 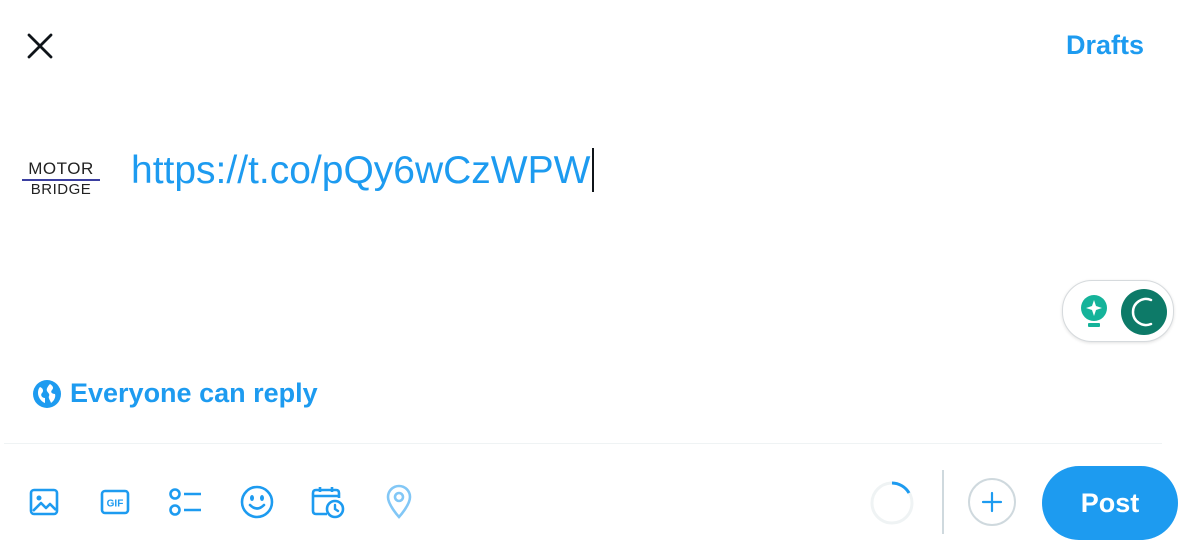 I want to click on character-count-ring, so click(x=892, y=503).